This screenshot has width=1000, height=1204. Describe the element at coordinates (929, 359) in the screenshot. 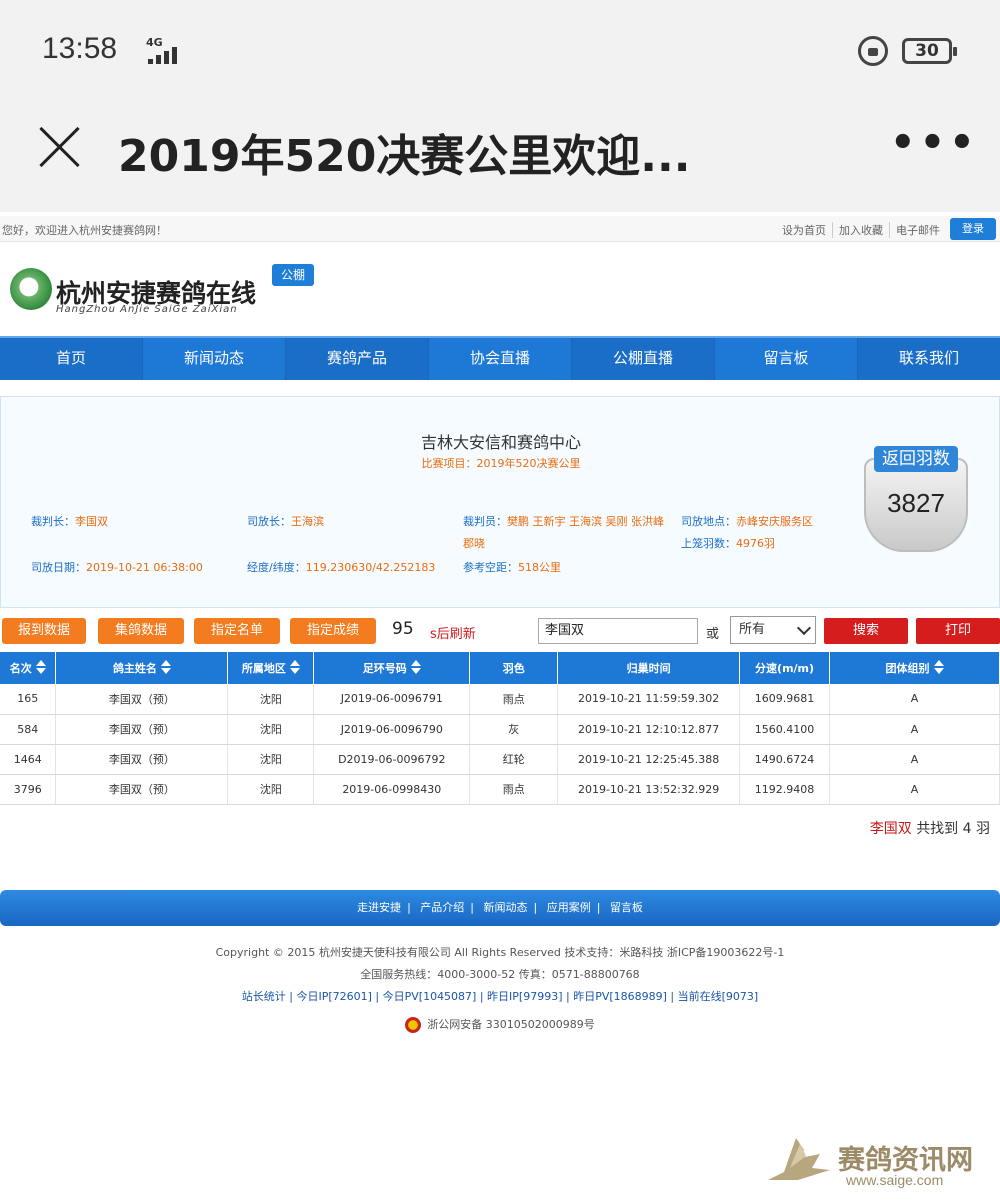

I see `nav-contact: 联系我们` at that location.